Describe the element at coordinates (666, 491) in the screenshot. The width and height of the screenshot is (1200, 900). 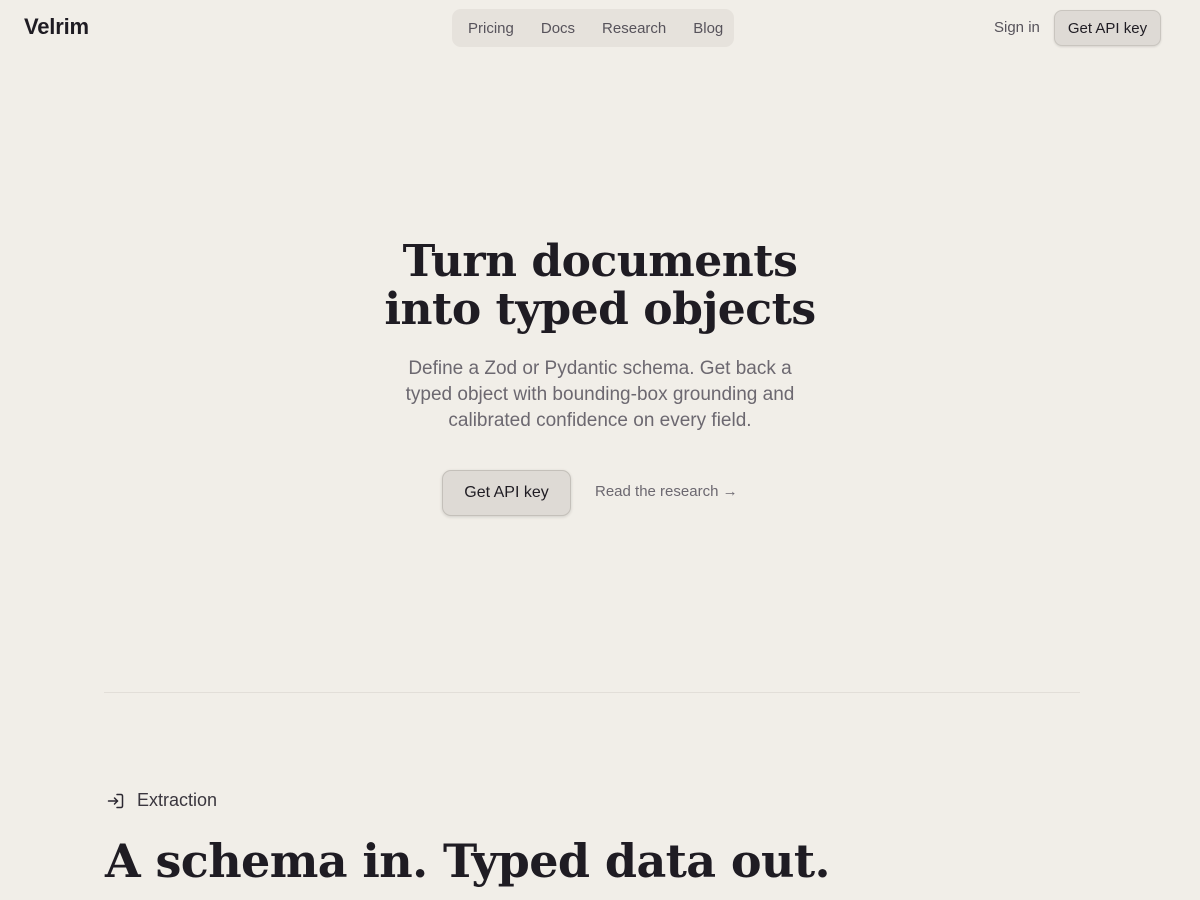
I see `read-research-link: Read the research →` at that location.